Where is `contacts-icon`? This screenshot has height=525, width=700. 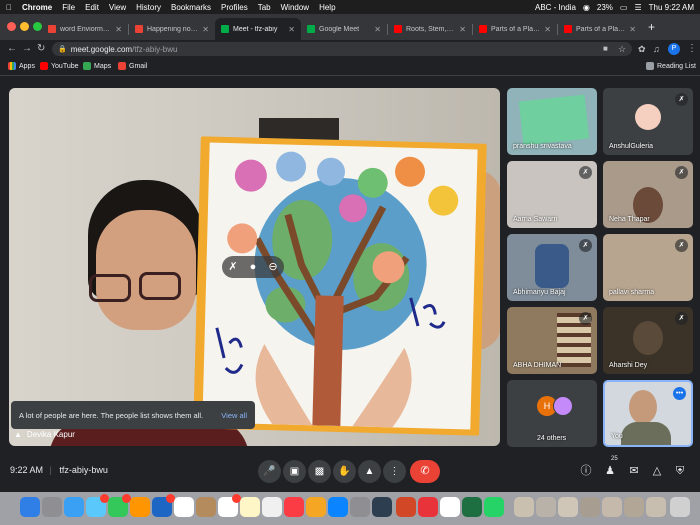
contacts-icon is located at coordinates (206, 507).